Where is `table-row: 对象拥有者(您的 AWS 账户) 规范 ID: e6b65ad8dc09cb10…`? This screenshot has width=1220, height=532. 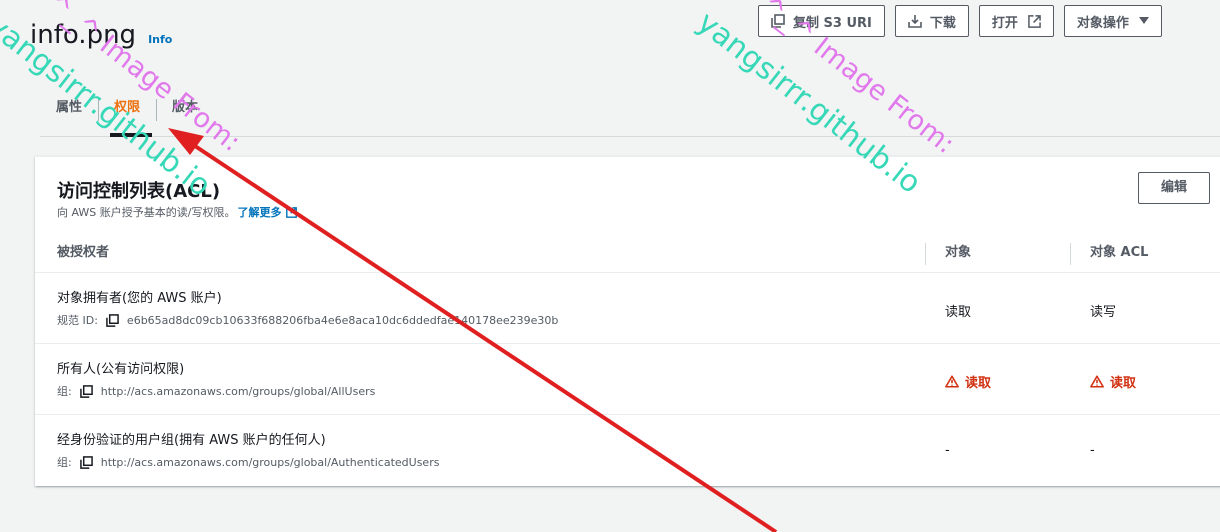 table-row: 对象拥有者(您的 AWS 账户) 规范 ID: e6b65ad8dc09cb10… is located at coordinates (627, 308).